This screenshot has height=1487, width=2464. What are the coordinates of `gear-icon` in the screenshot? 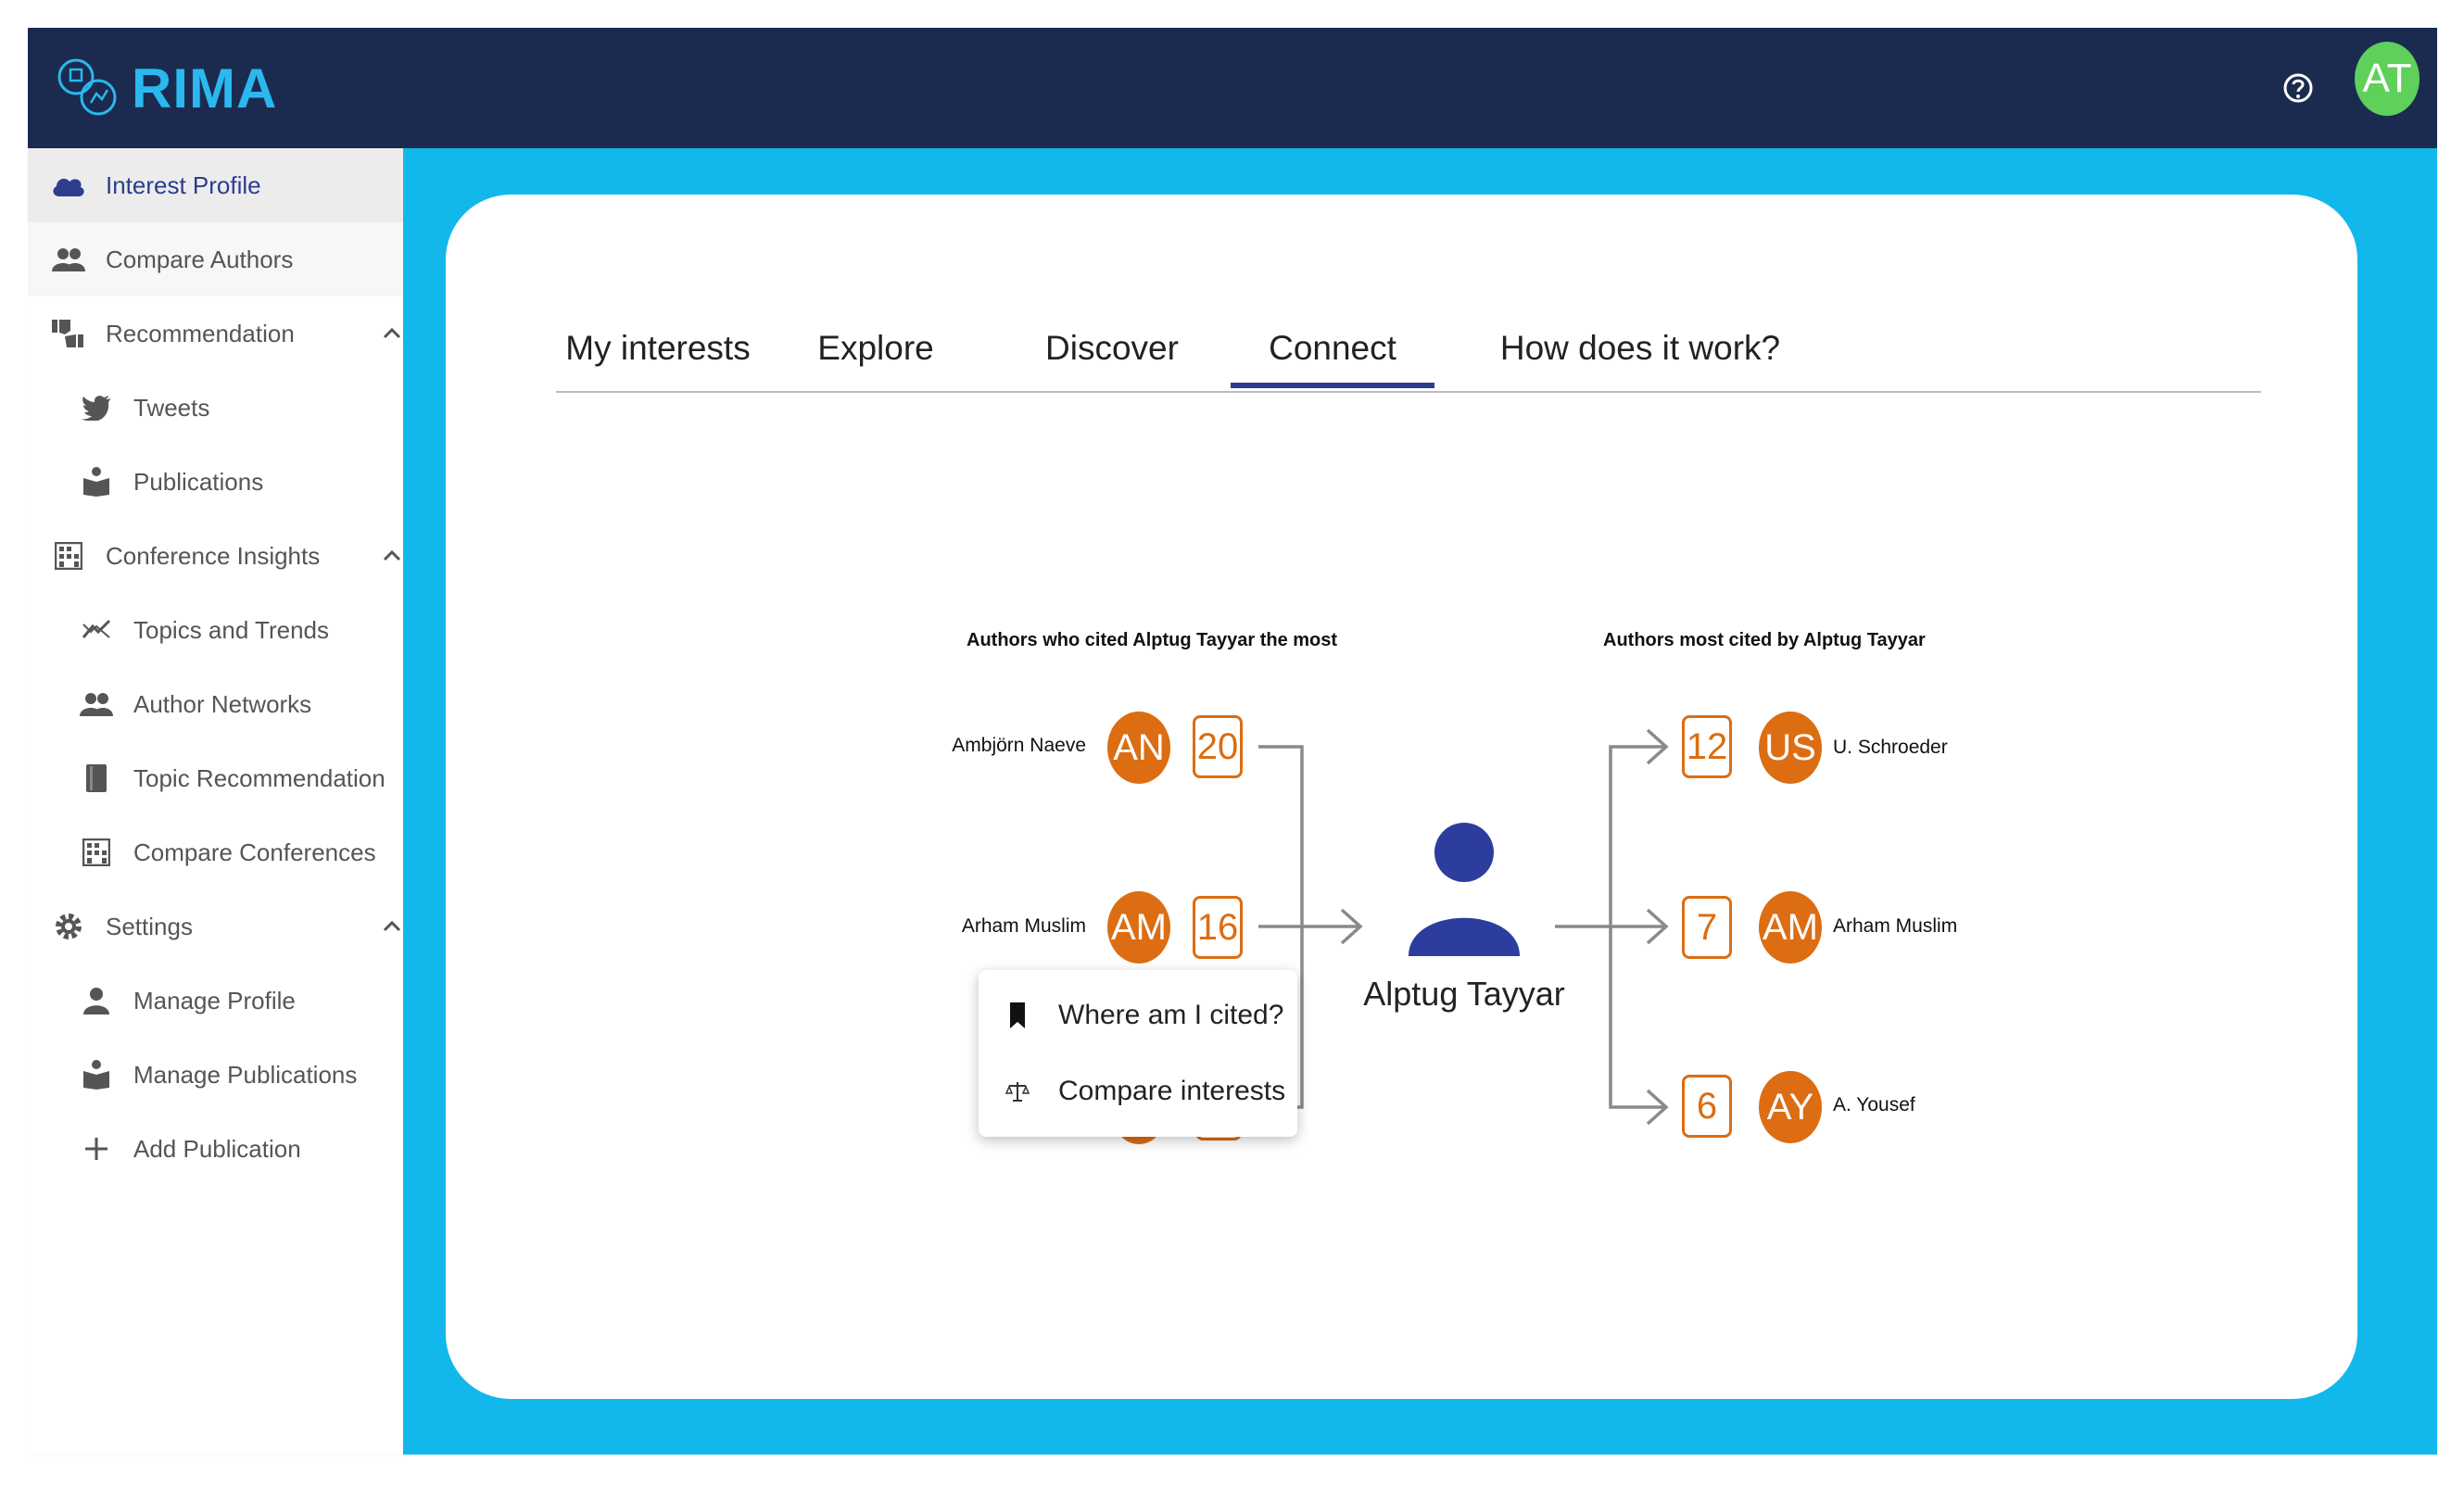 It's located at (68, 926).